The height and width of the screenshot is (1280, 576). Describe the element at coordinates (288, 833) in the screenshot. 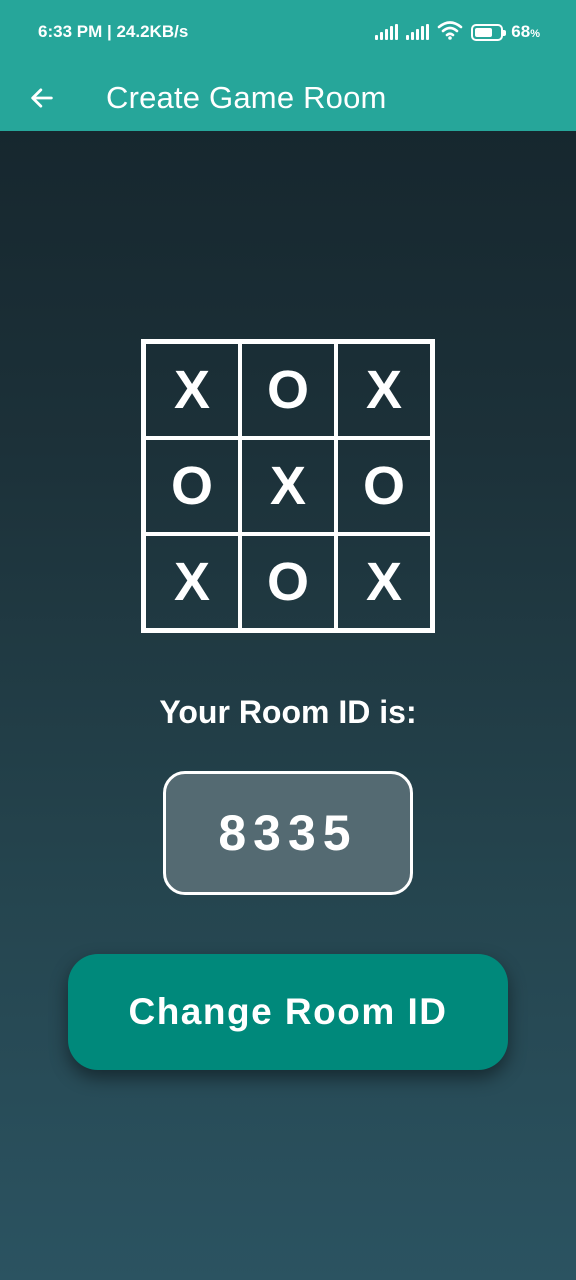

I see `room-id-value: 8335` at that location.